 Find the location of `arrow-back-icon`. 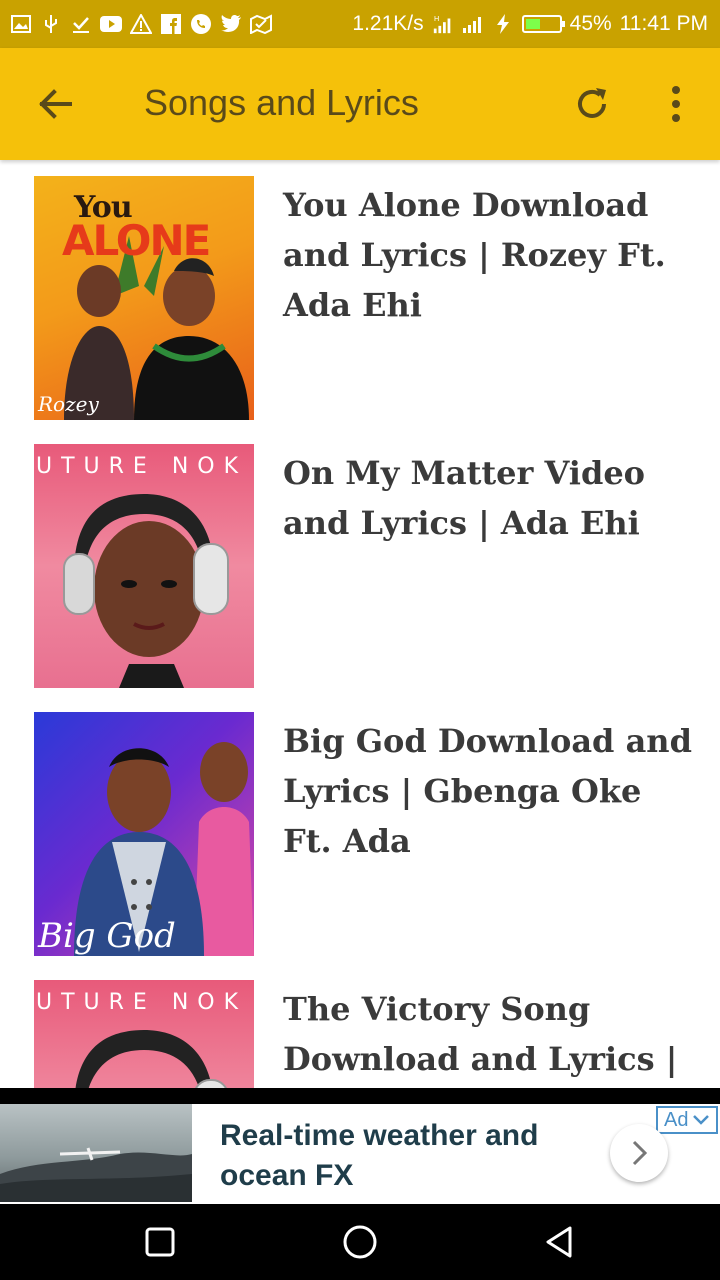

arrow-back-icon is located at coordinates (56, 104).